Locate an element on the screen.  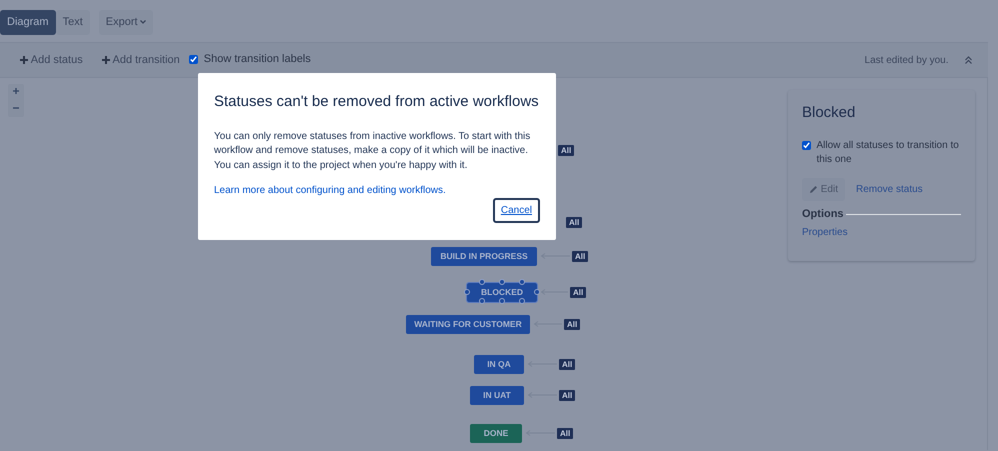
panel-title: Blocked is located at coordinates (829, 113).